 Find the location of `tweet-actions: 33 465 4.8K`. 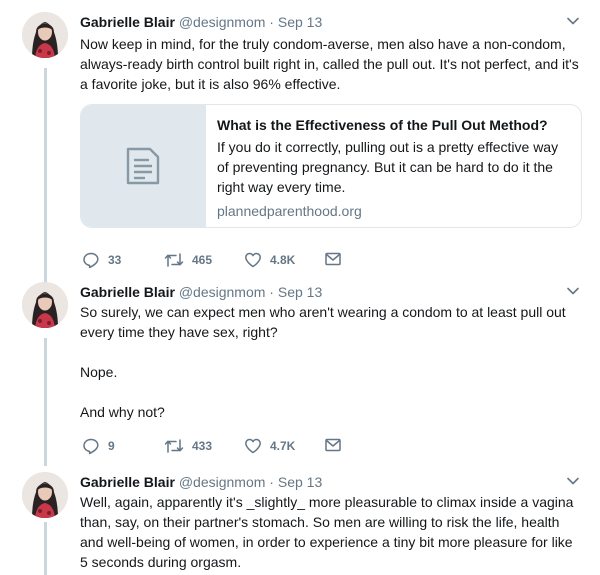

tweet-actions: 33 465 4.8K is located at coordinates (331, 260).